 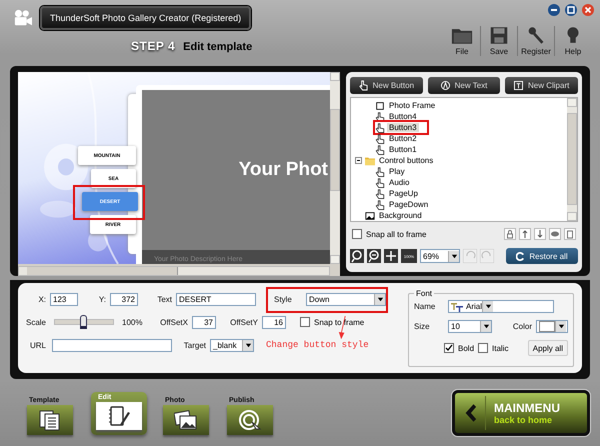 I want to click on add-object-button: New Clipart, so click(x=541, y=85).